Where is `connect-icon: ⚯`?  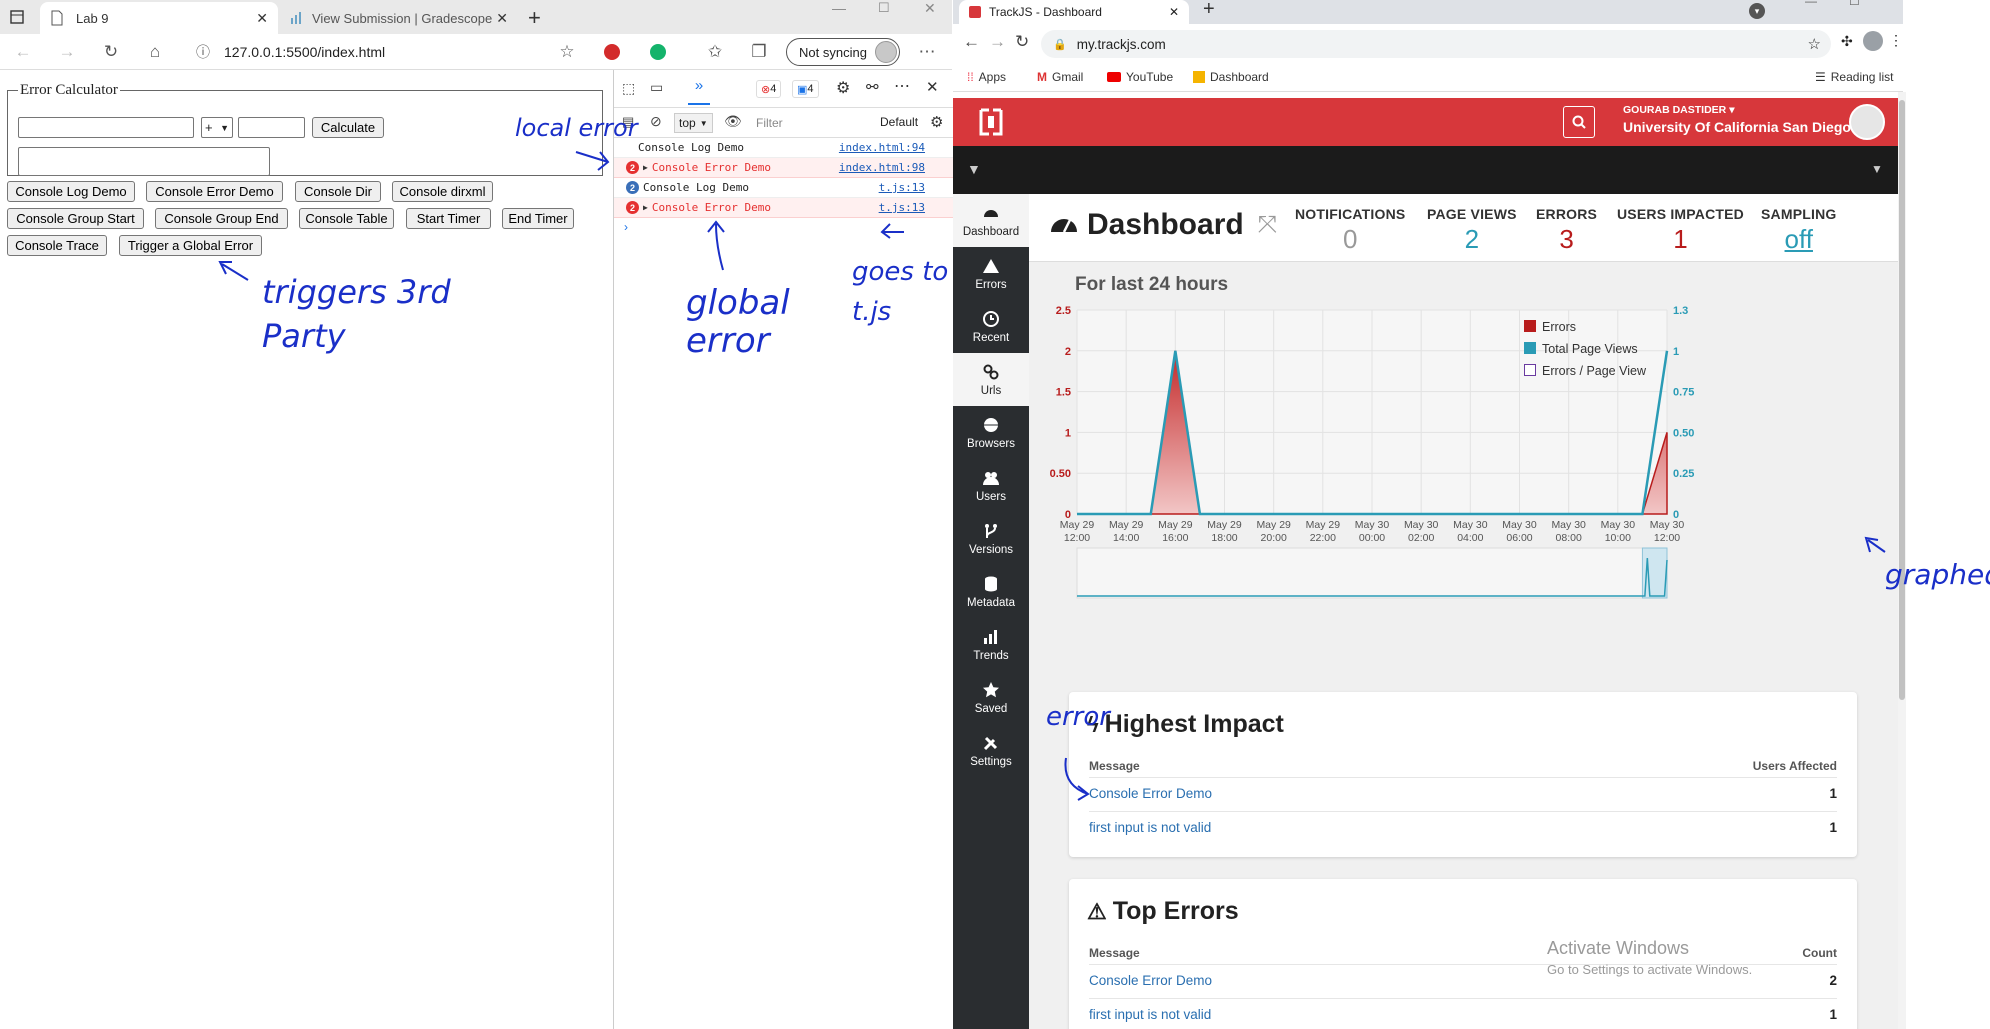
connect-icon: ⚯ is located at coordinates (872, 87).